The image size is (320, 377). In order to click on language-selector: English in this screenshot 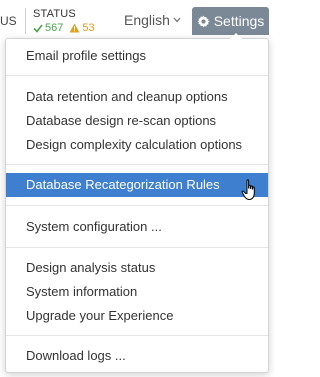, I will do `click(152, 20)`.